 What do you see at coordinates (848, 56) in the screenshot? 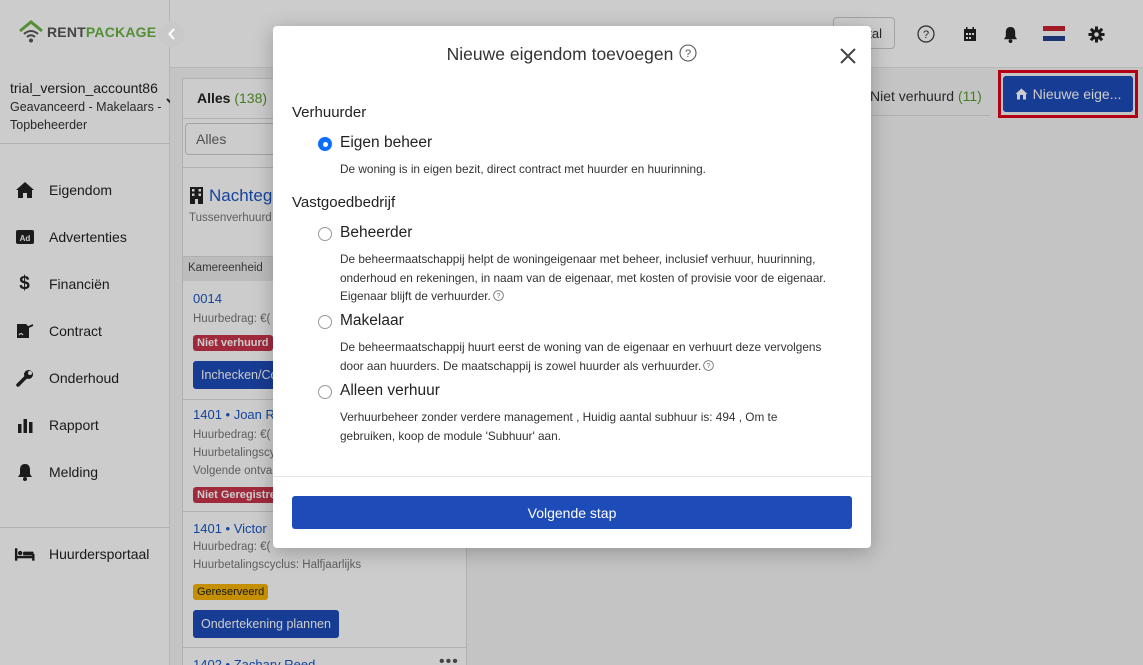
I see `close-icon` at bounding box center [848, 56].